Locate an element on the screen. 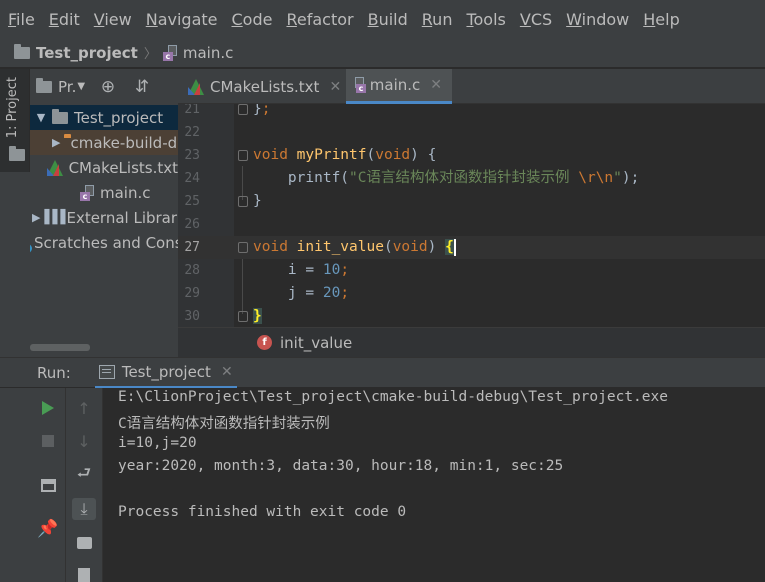 The image size is (765, 582). left-tool-strip-empty is located at coordinates (15, 264).